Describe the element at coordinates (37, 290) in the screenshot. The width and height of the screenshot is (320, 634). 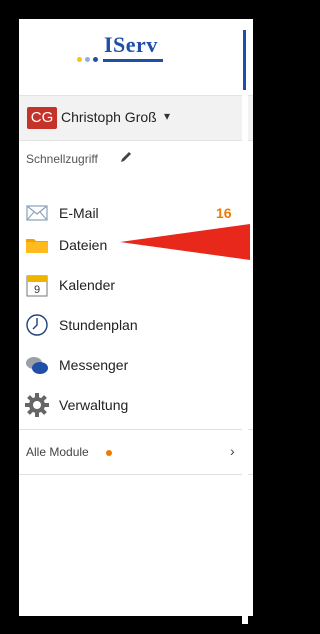
I see `calendar-day-text: 9` at that location.